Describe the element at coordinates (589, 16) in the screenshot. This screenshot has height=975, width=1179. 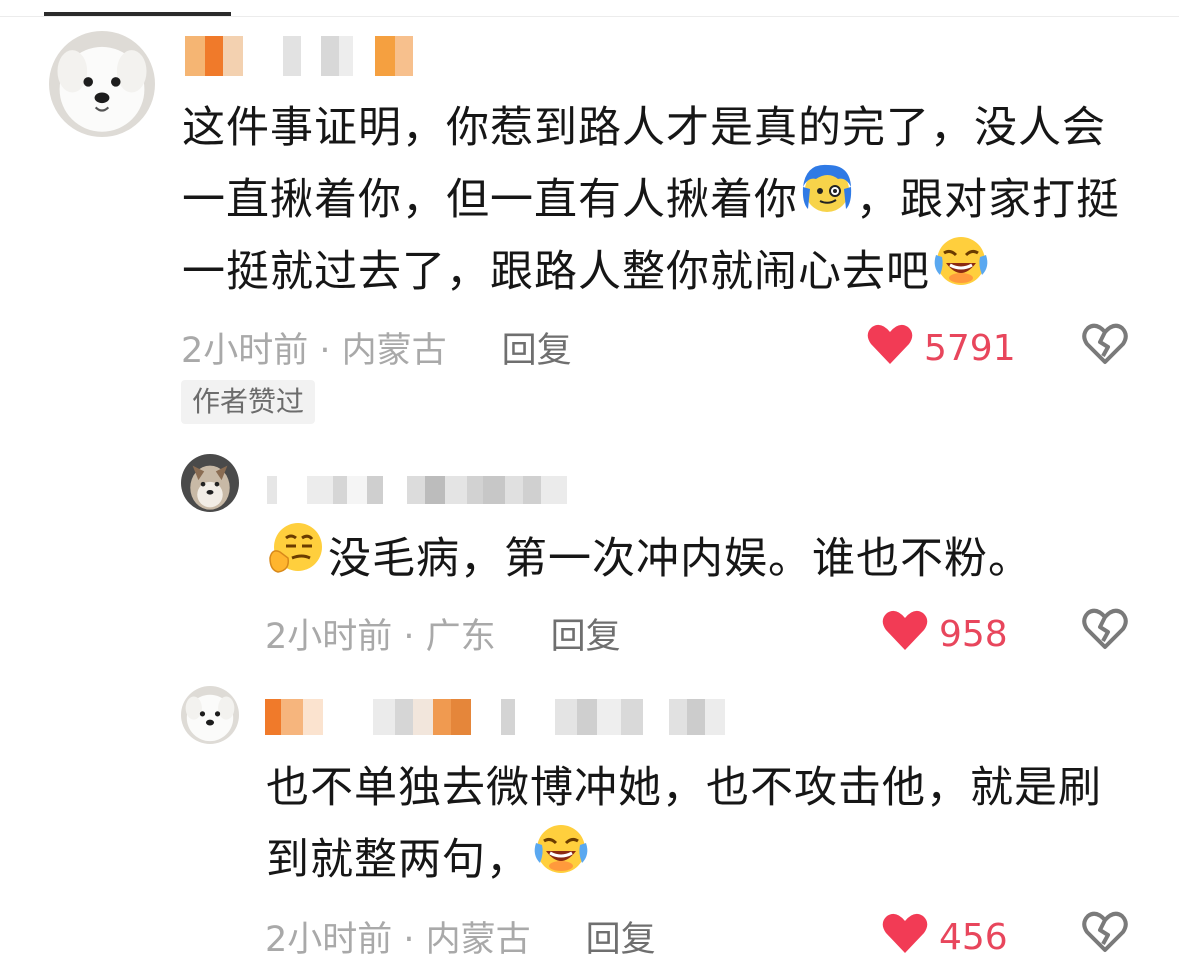
I see `divider` at that location.